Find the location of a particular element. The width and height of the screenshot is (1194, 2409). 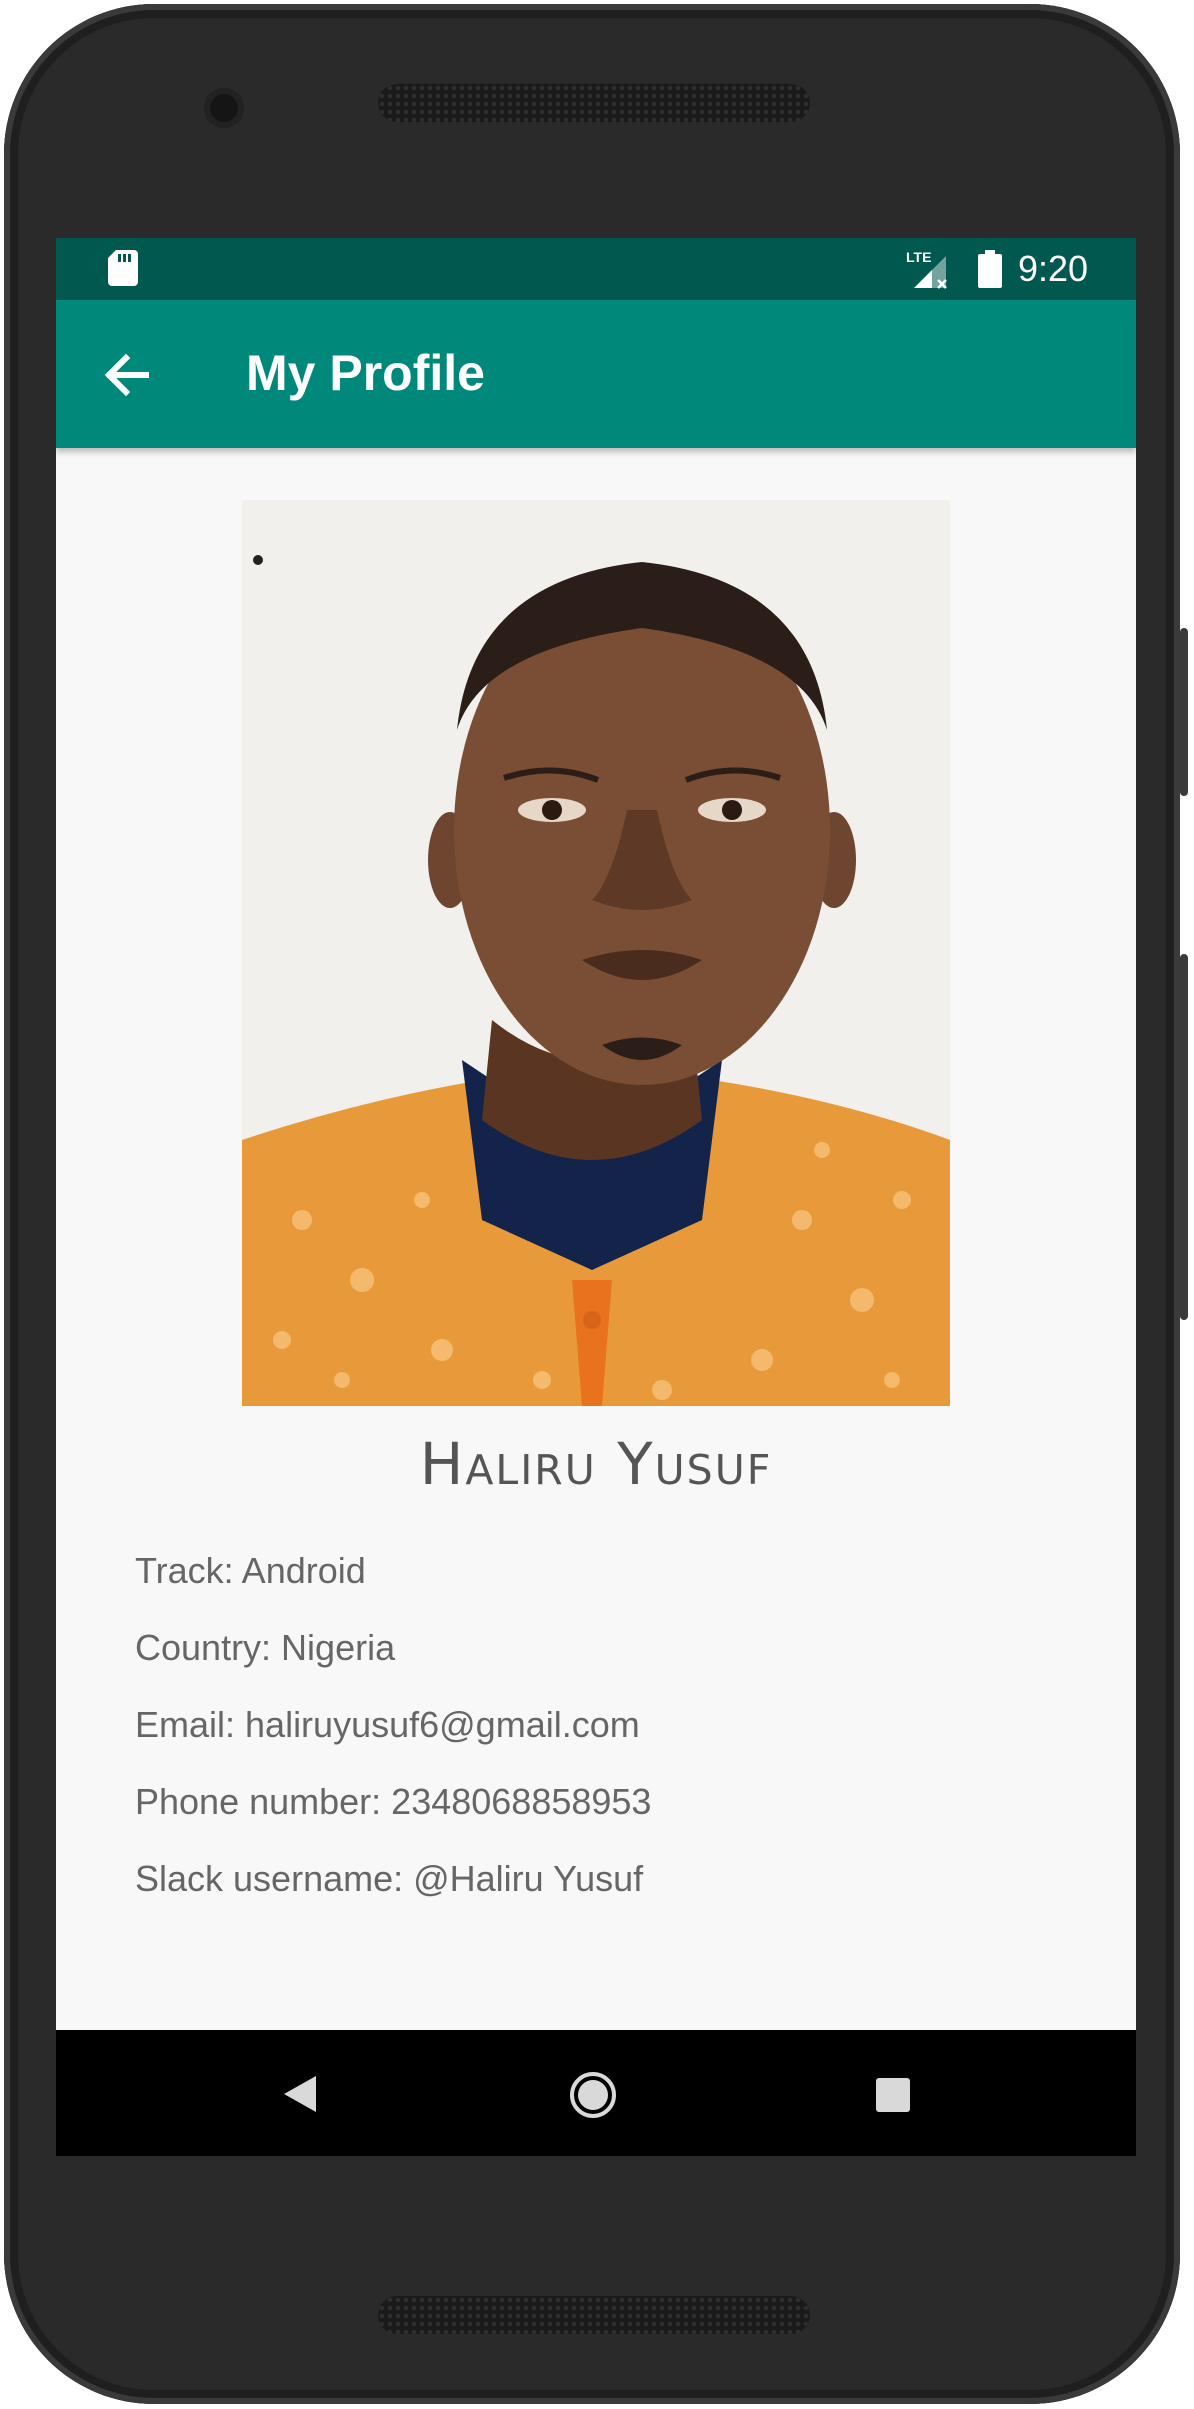

volume-button is located at coordinates (1184, 1137).